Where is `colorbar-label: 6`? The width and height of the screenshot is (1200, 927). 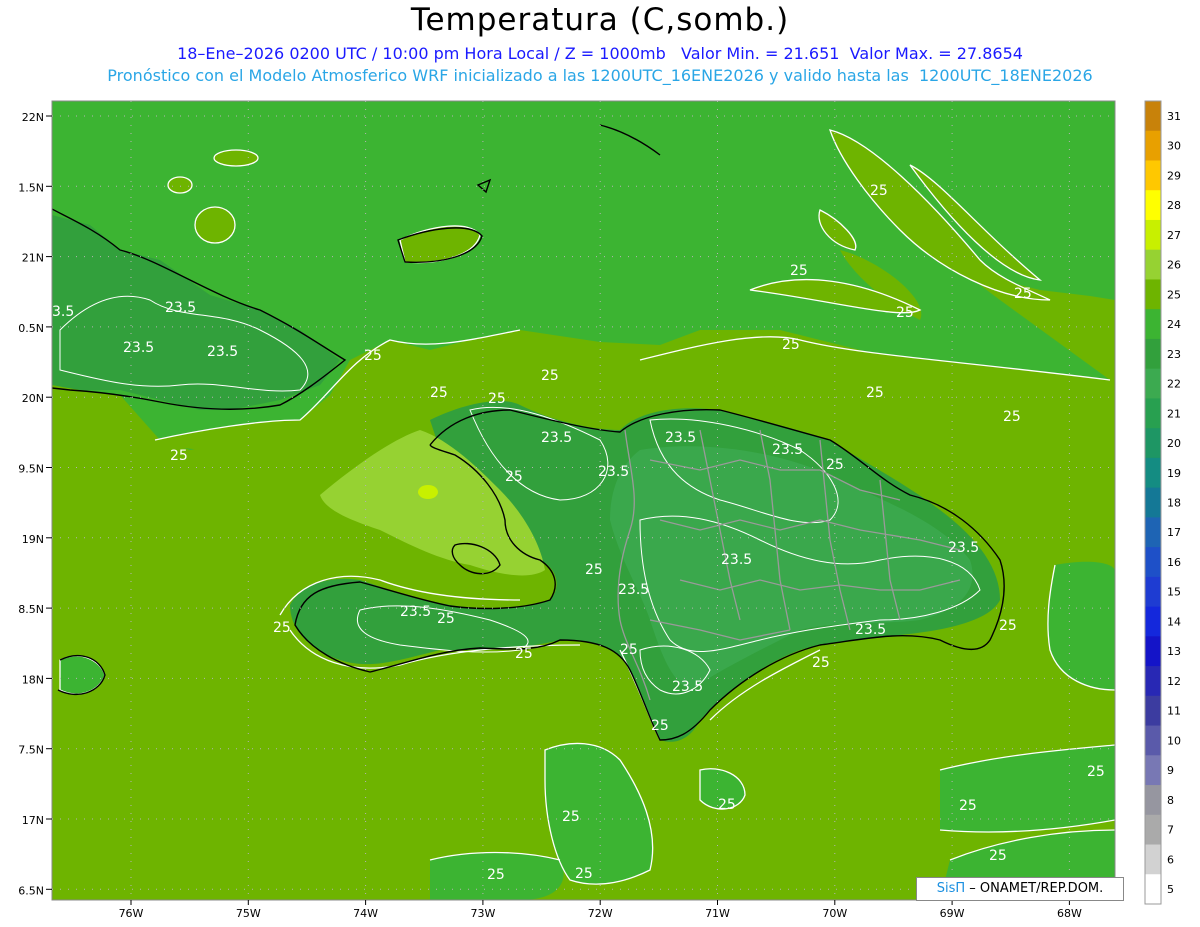
colorbar-label: 6 is located at coordinates (1170, 859).